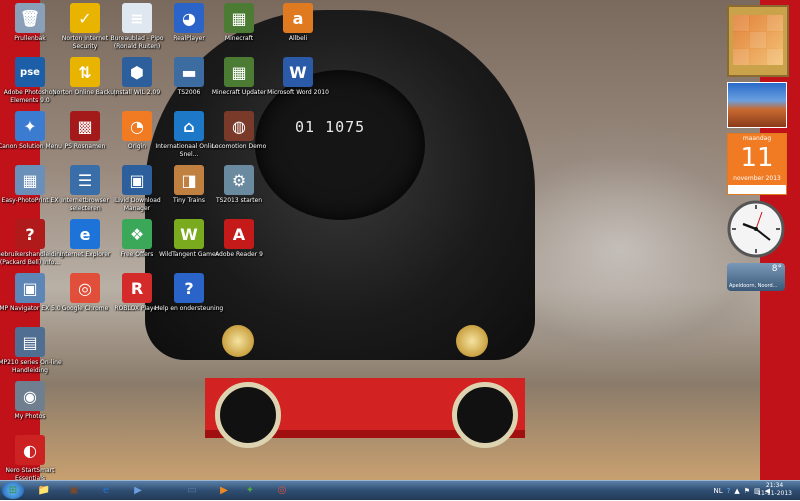 Image resolution: width=800 pixels, height=501 pixels. Describe the element at coordinates (239, 200) in the screenshot. I see `shortcut-label: TS2013 starten` at that location.